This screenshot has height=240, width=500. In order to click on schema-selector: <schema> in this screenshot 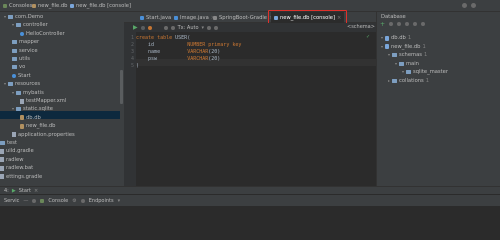, I will do `click(361, 27)`.